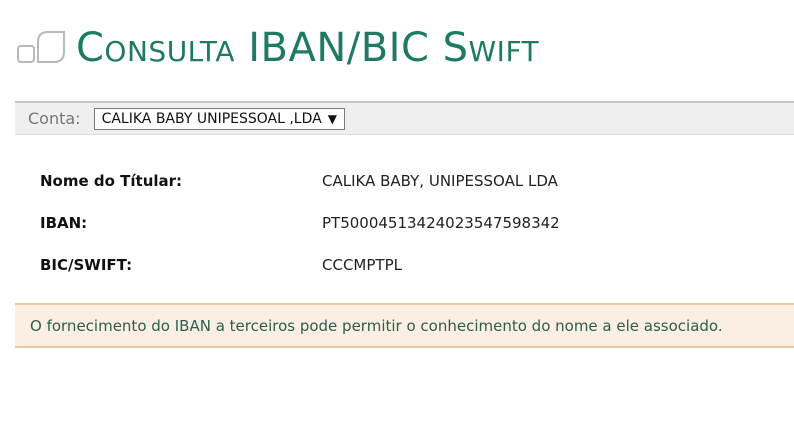 The width and height of the screenshot is (794, 448). Describe the element at coordinates (440, 181) in the screenshot. I see `holder-name-value: CALIKA BABY, UNIPESSOAL LDA` at that location.